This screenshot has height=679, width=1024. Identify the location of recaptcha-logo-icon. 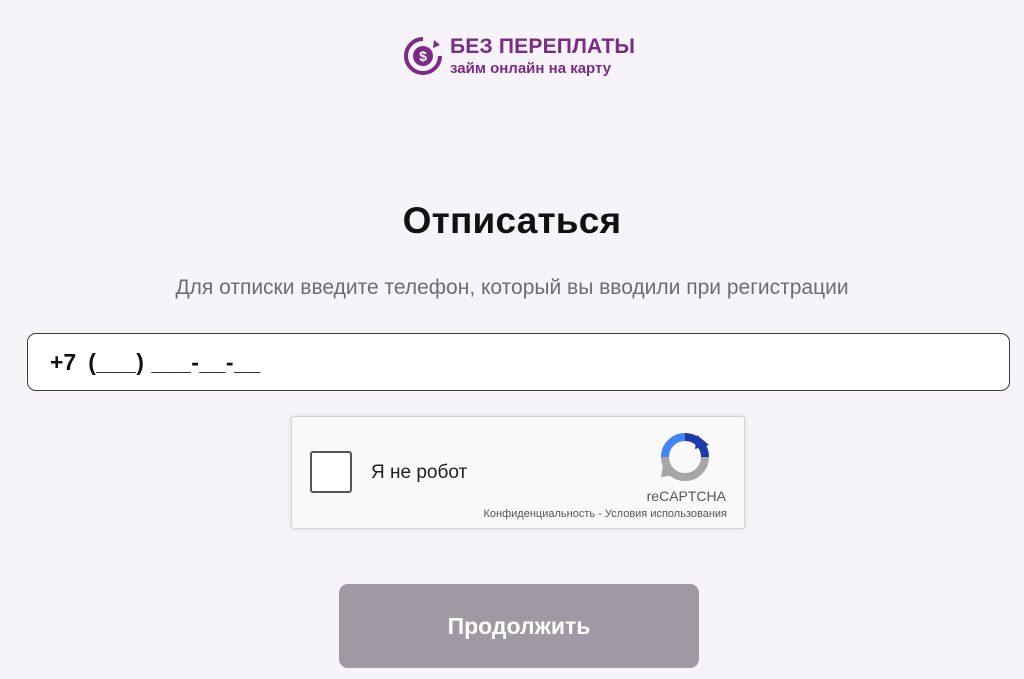
(685, 457).